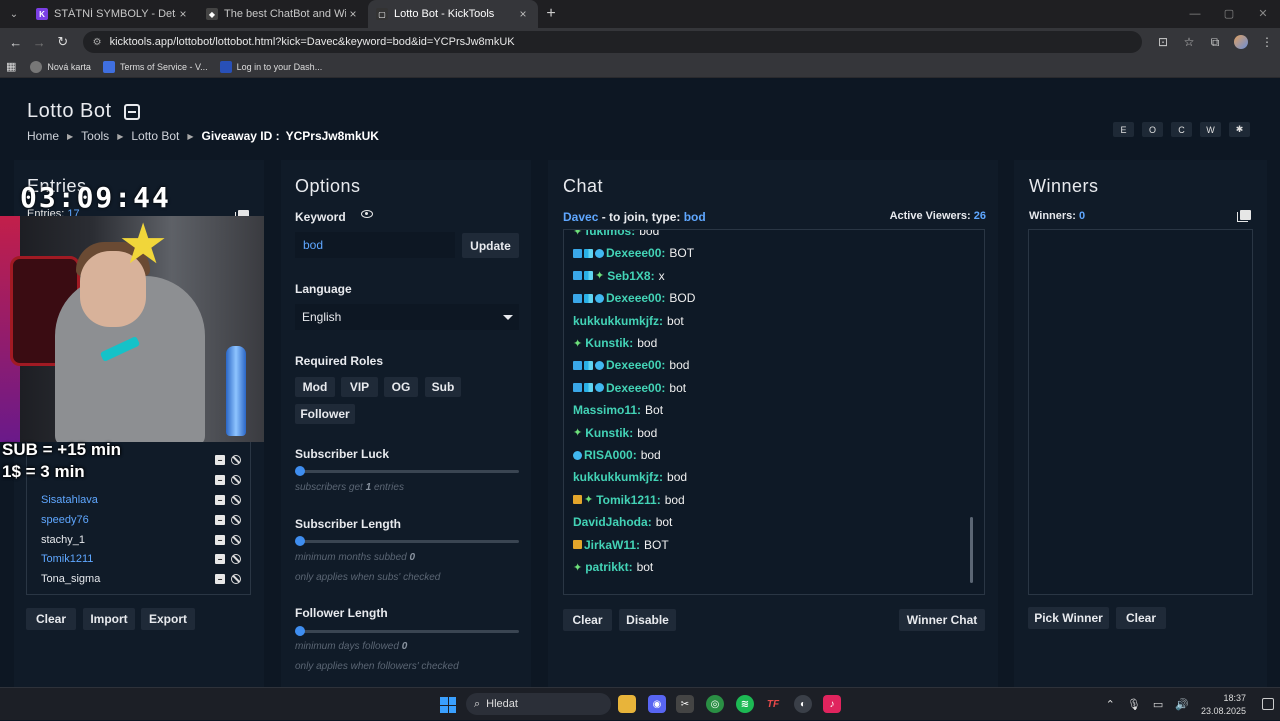  Describe the element at coordinates (1134, 704) in the screenshot. I see `microphone-icon: 🎙` at that location.